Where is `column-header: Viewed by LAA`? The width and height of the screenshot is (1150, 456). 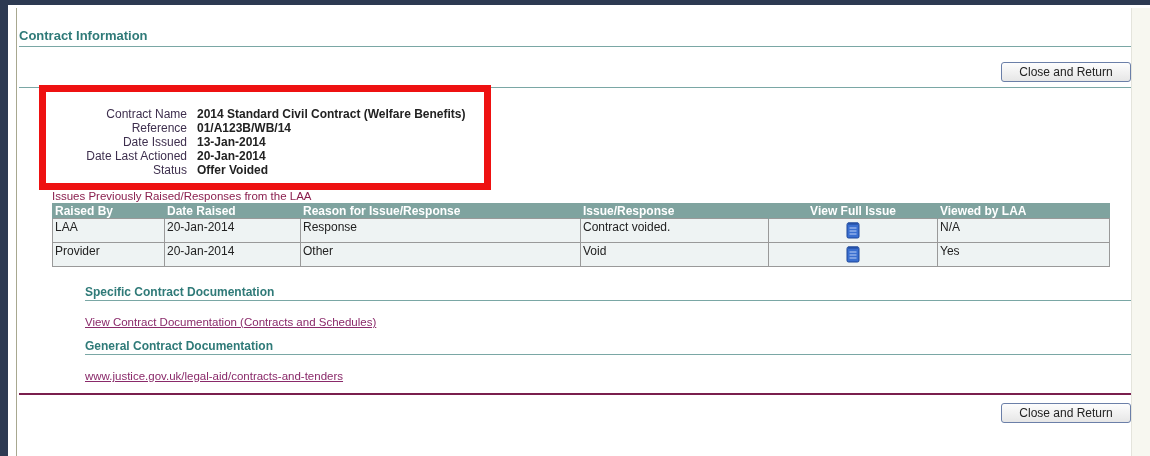 column-header: Viewed by LAA is located at coordinates (1023, 211).